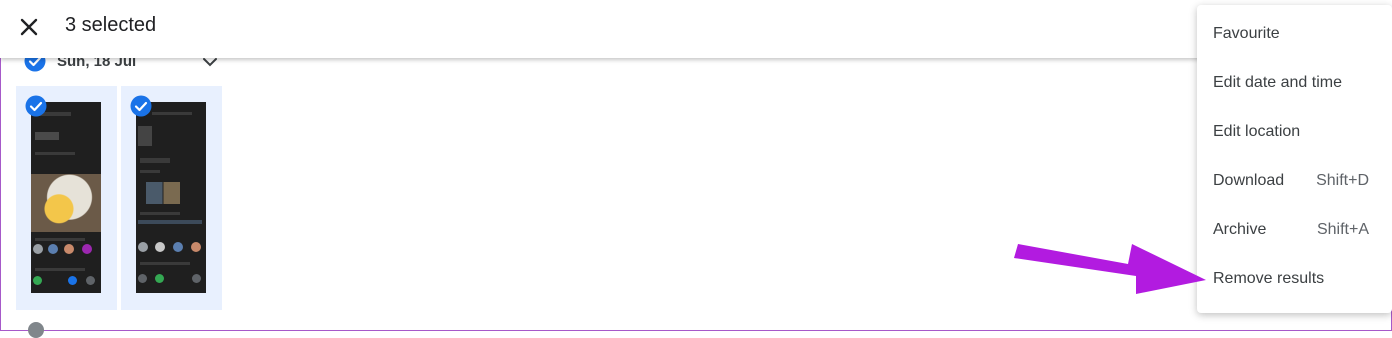  What do you see at coordinates (1294, 34) in the screenshot?
I see `menu-item-favourite: Favourite` at bounding box center [1294, 34].